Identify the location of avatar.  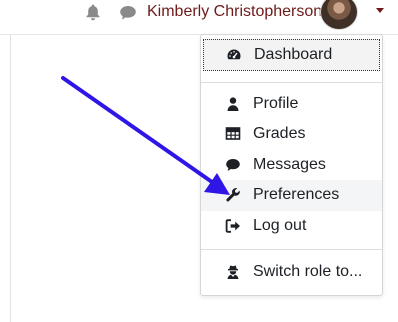
(339, 15).